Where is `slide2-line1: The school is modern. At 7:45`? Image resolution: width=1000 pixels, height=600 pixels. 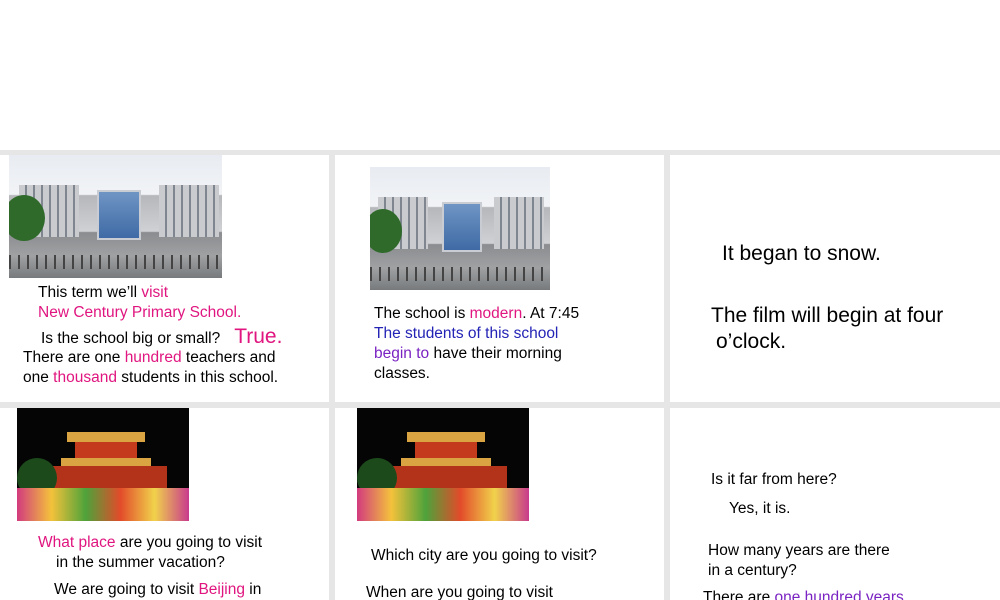 slide2-line1: The school is modern. At 7:45 is located at coordinates (477, 313).